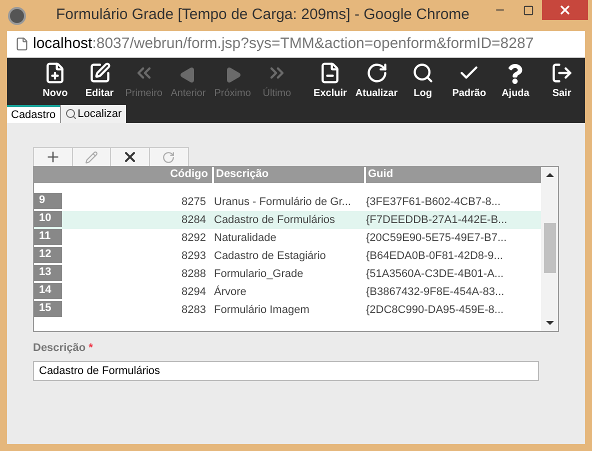  Describe the element at coordinates (48, 273) in the screenshot. I see `row-number: 13` at that location.